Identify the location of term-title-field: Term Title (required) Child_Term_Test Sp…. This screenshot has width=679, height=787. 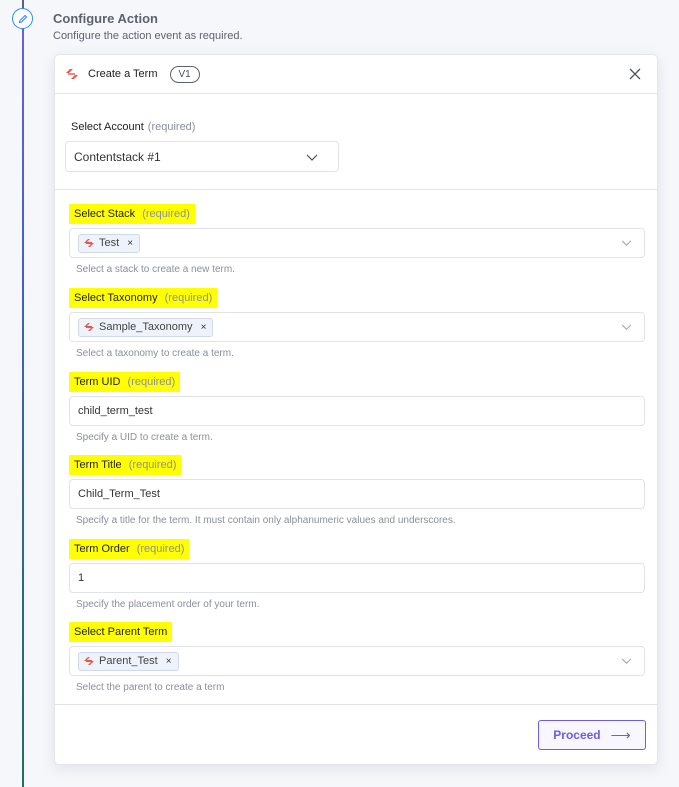
(357, 490).